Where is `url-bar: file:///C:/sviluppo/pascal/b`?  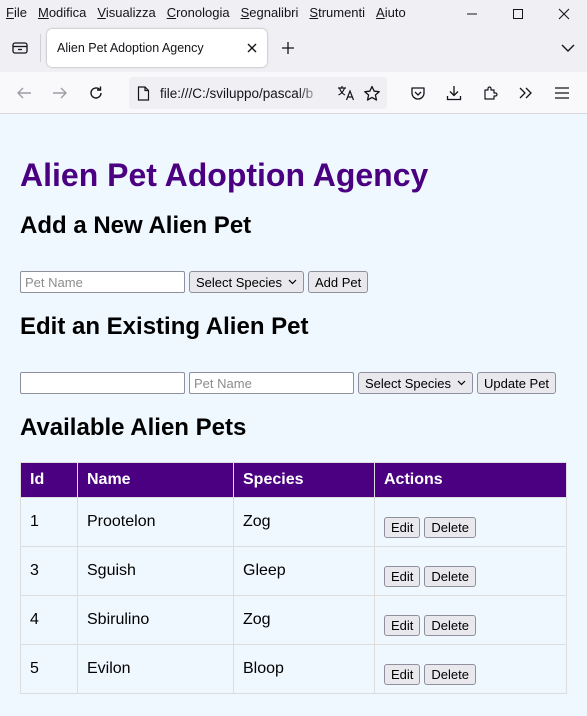 url-bar: file:///C:/sviluppo/pascal/b is located at coordinates (258, 93).